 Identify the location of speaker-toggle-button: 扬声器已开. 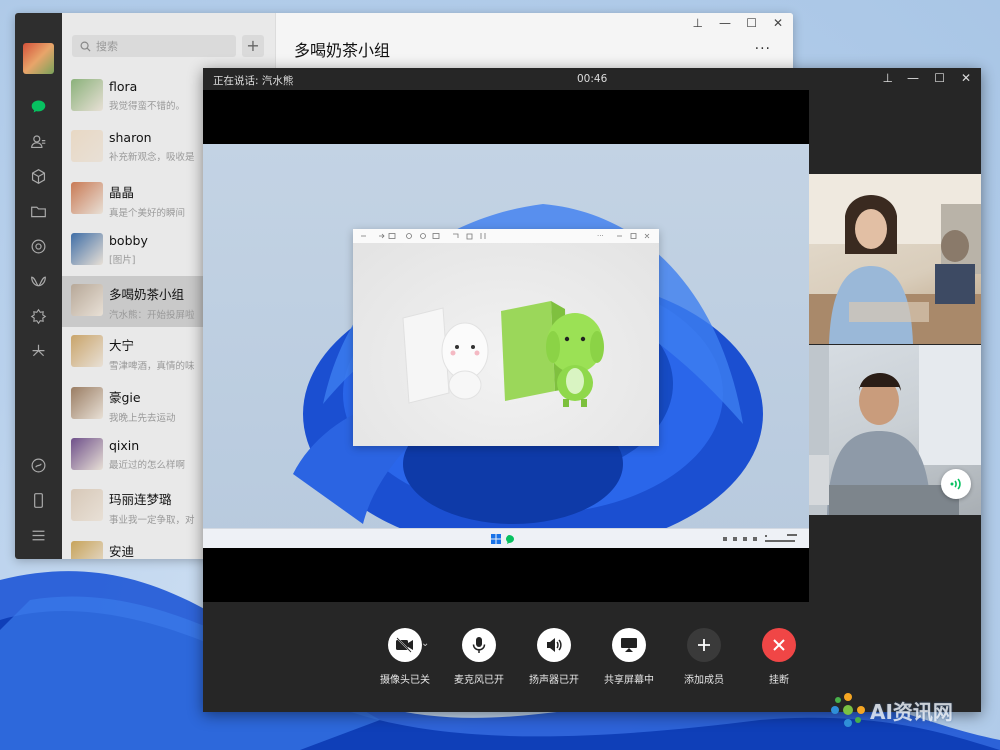
(554, 657).